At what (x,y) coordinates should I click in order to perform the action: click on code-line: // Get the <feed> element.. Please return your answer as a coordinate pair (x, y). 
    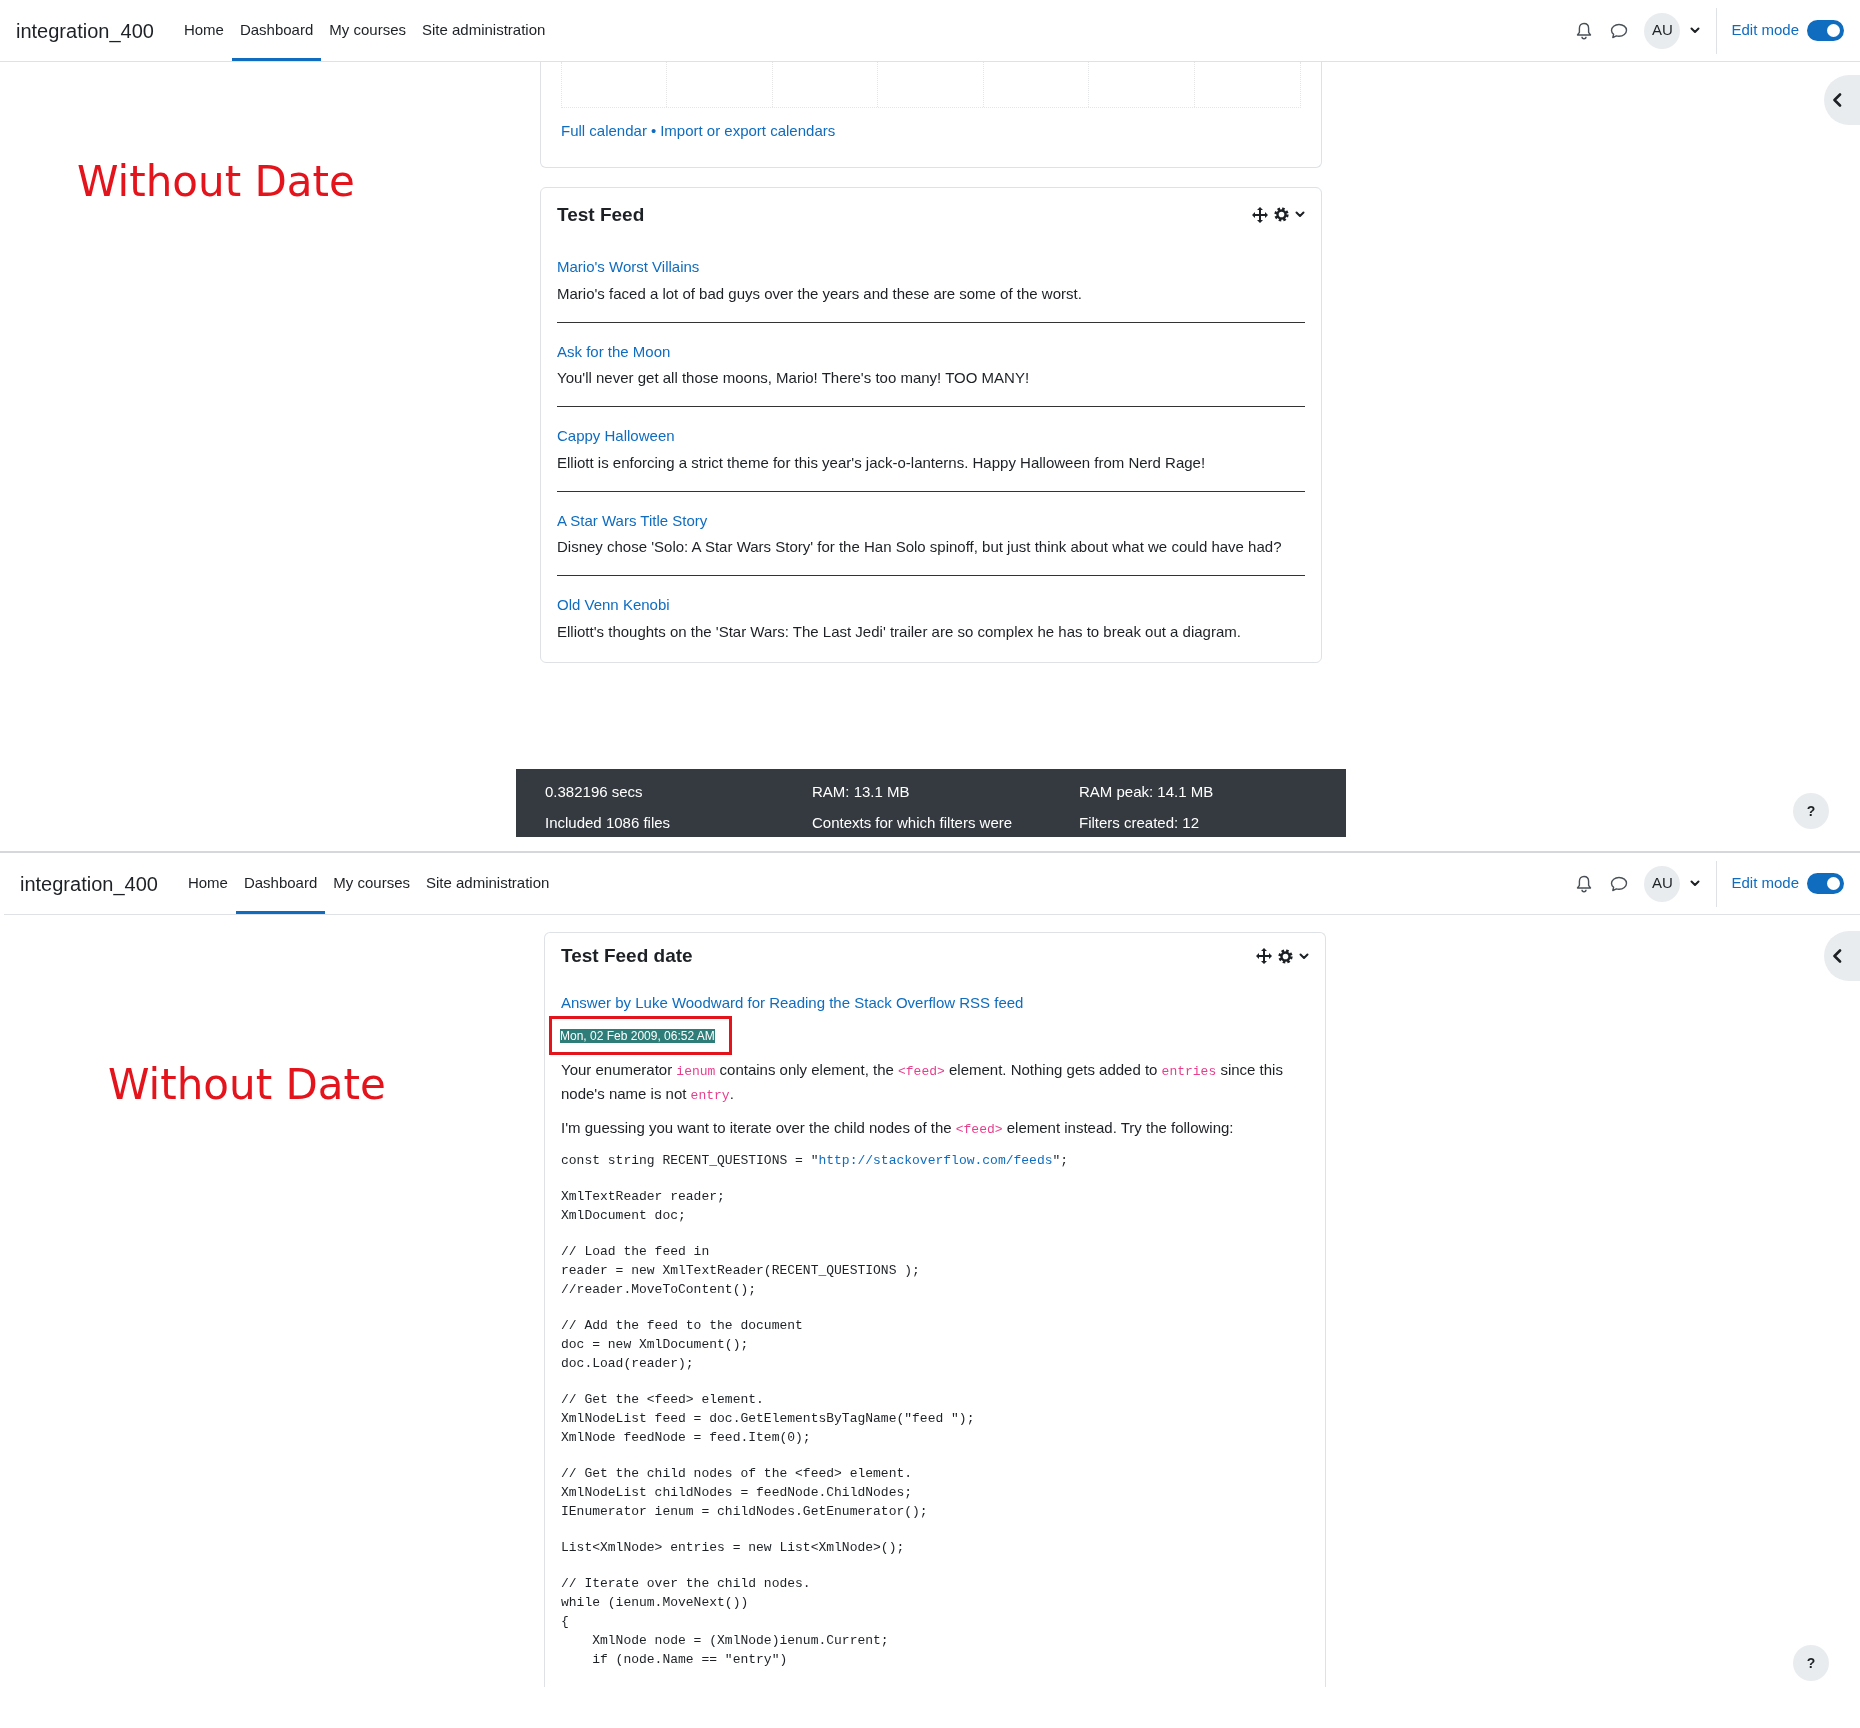
    Looking at the image, I should click on (662, 1399).